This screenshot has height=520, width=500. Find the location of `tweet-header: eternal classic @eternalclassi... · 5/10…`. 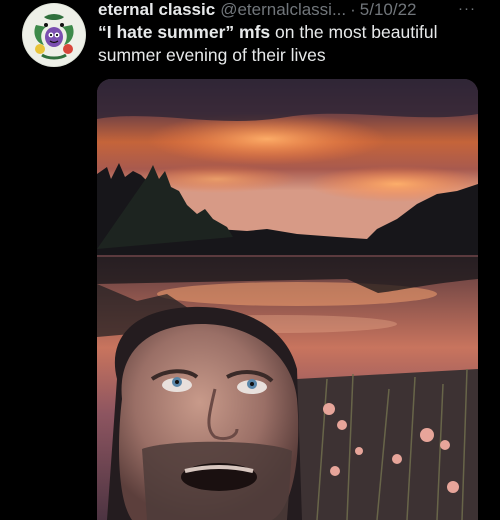

tweet-header: eternal classic @eternalclassi... · 5/10… is located at coordinates (294, 11).